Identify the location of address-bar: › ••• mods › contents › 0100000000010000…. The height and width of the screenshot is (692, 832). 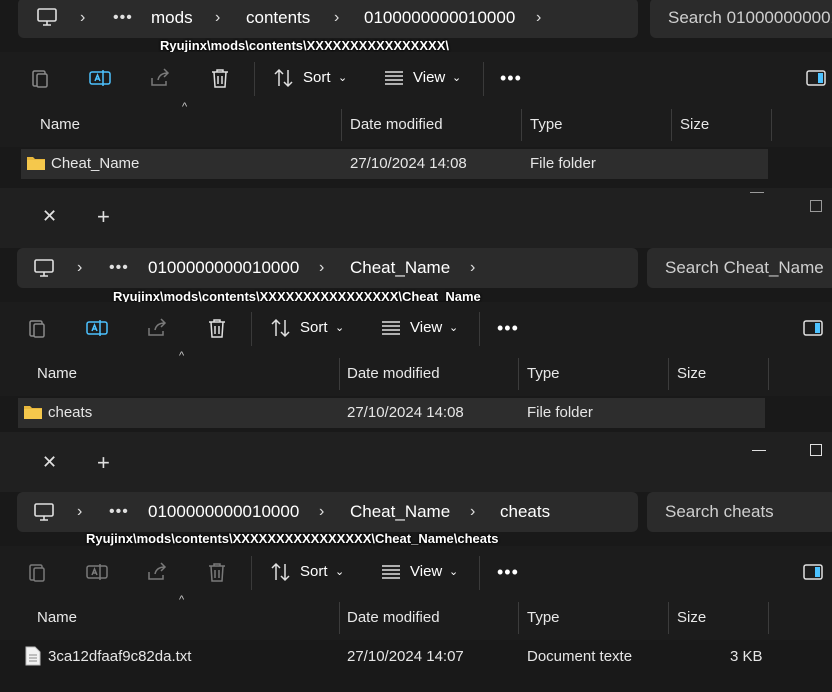
(328, 19).